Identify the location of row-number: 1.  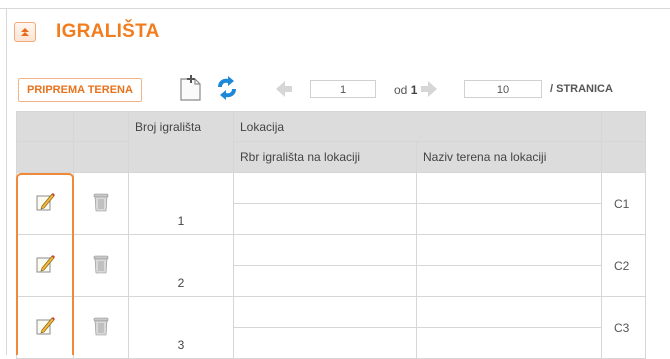
(181, 203).